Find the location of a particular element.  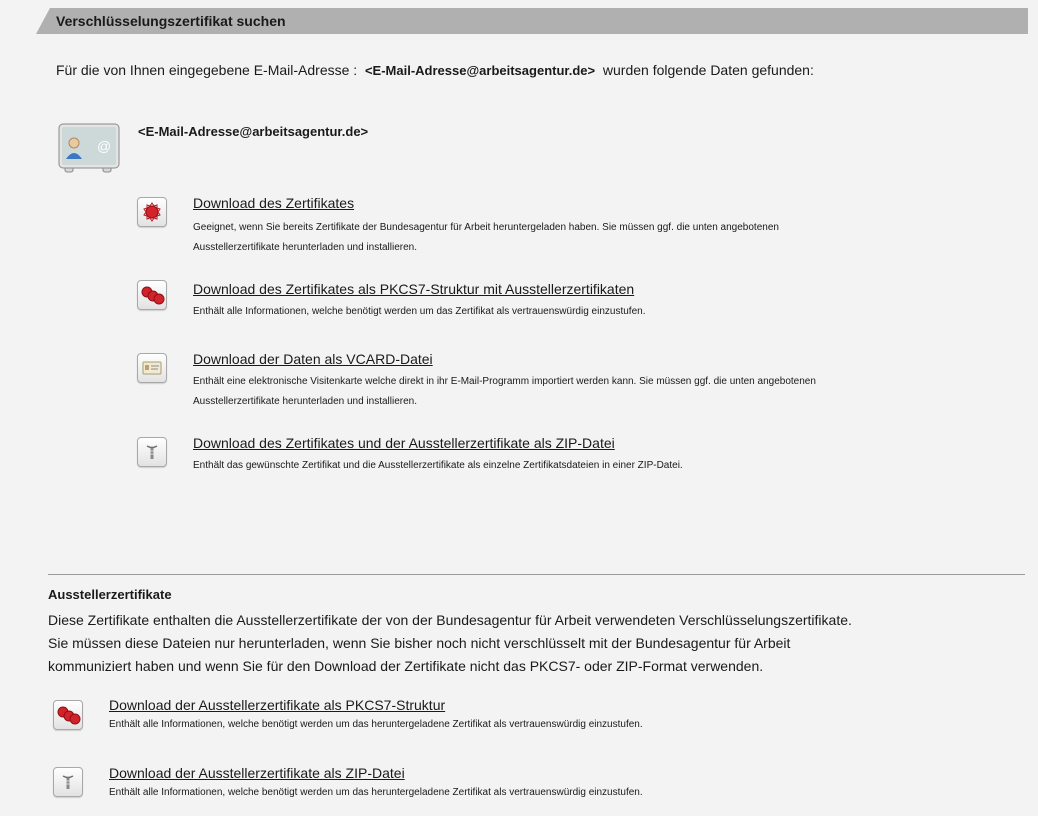

page-title: Verschlüsselungszertifikat suchen is located at coordinates (171, 21).